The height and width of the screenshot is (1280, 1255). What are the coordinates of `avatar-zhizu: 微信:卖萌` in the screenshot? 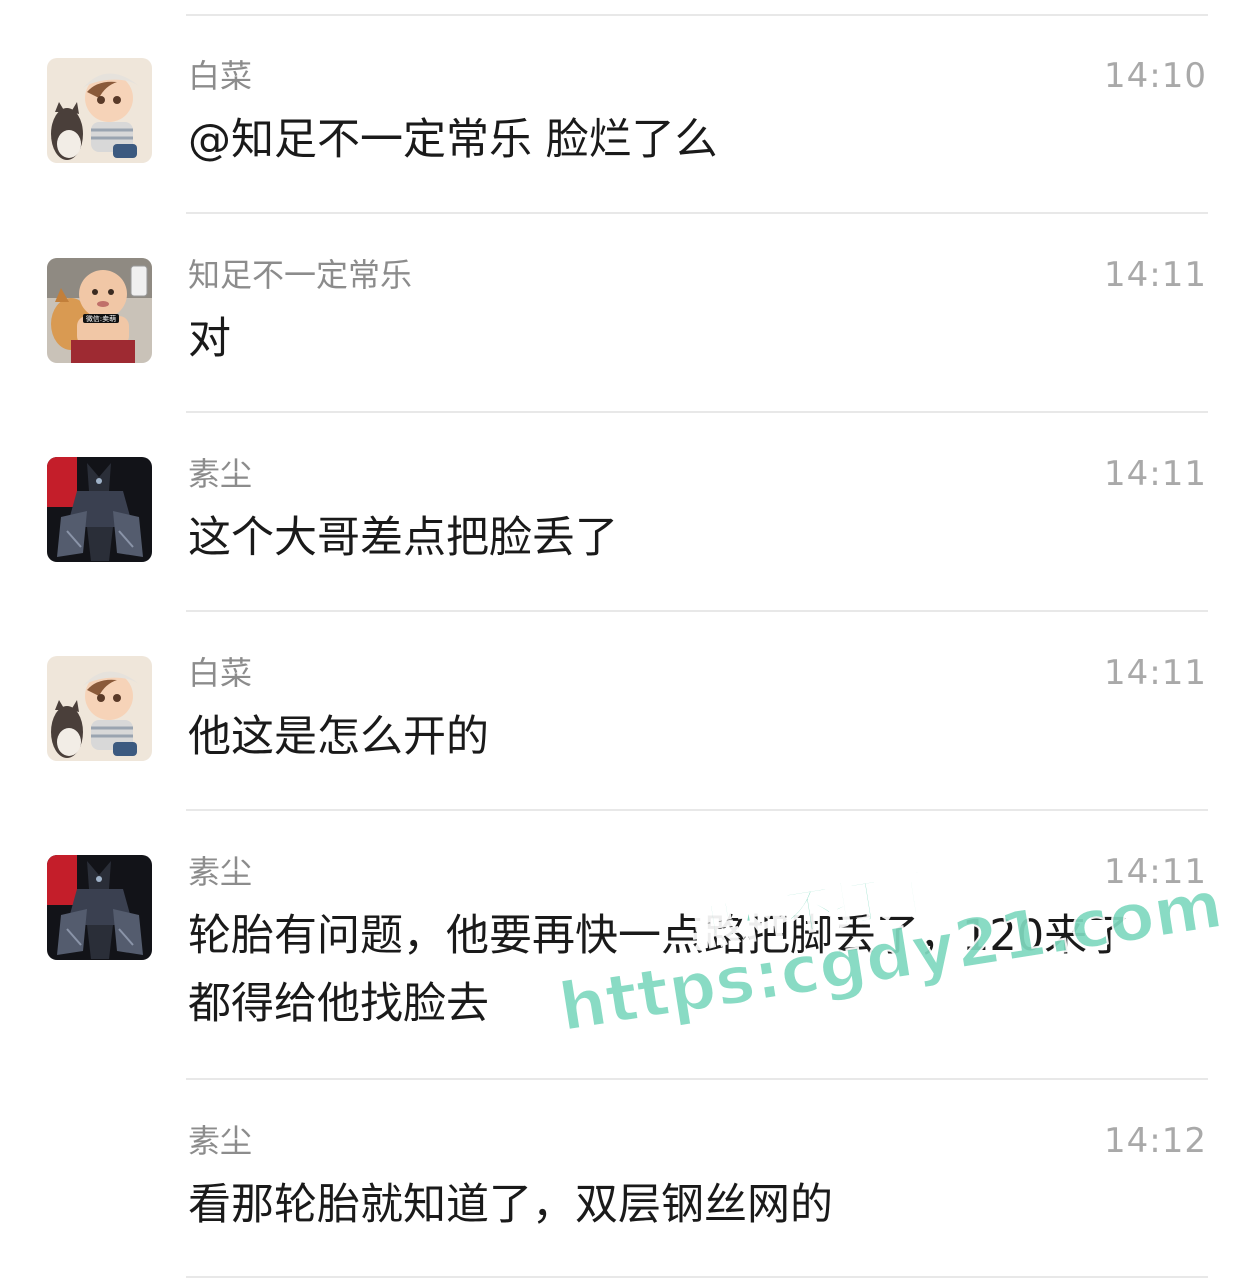 It's located at (99, 310).